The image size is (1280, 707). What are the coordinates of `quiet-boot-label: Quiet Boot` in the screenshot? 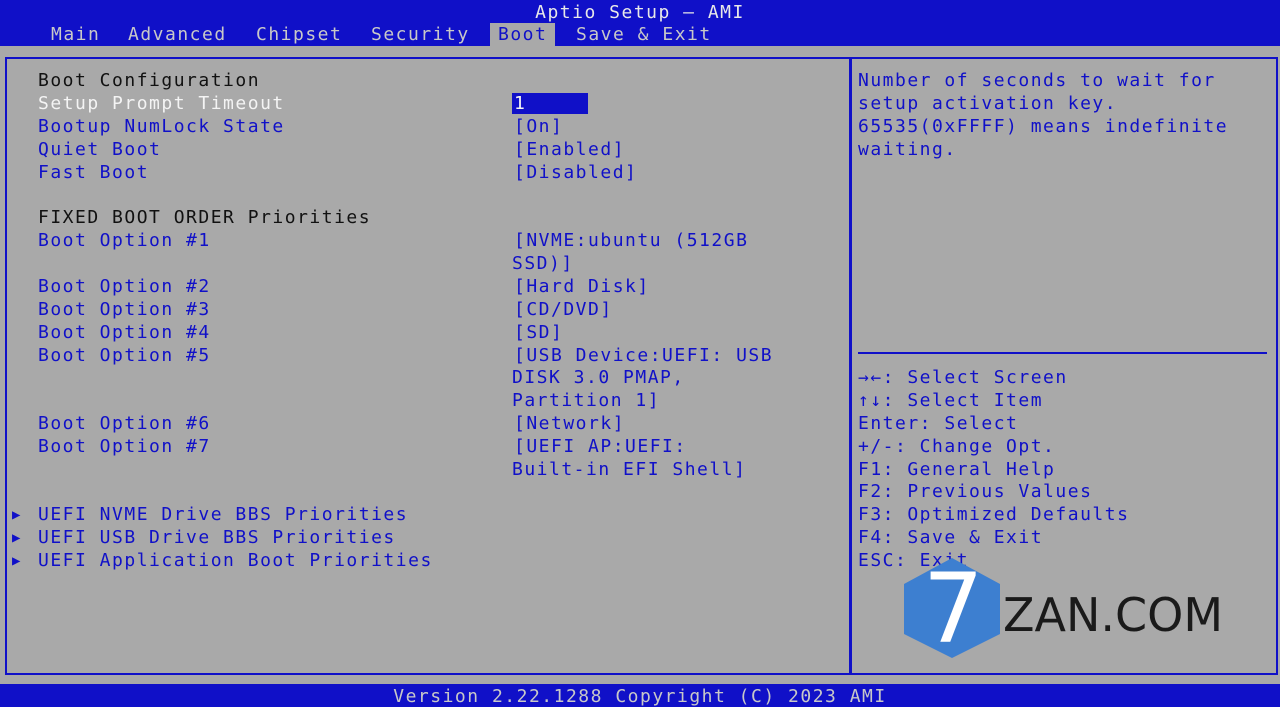 It's located at (99, 149).